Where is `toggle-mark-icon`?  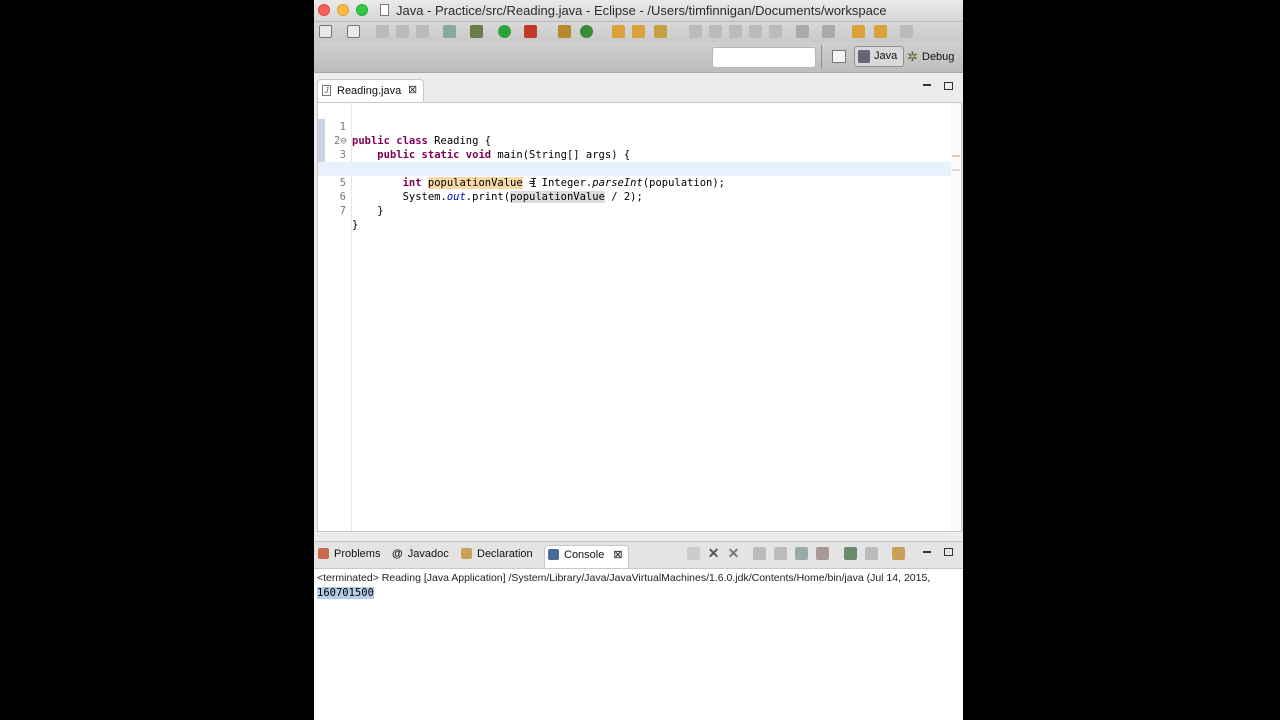
toggle-mark-icon is located at coordinates (735, 31).